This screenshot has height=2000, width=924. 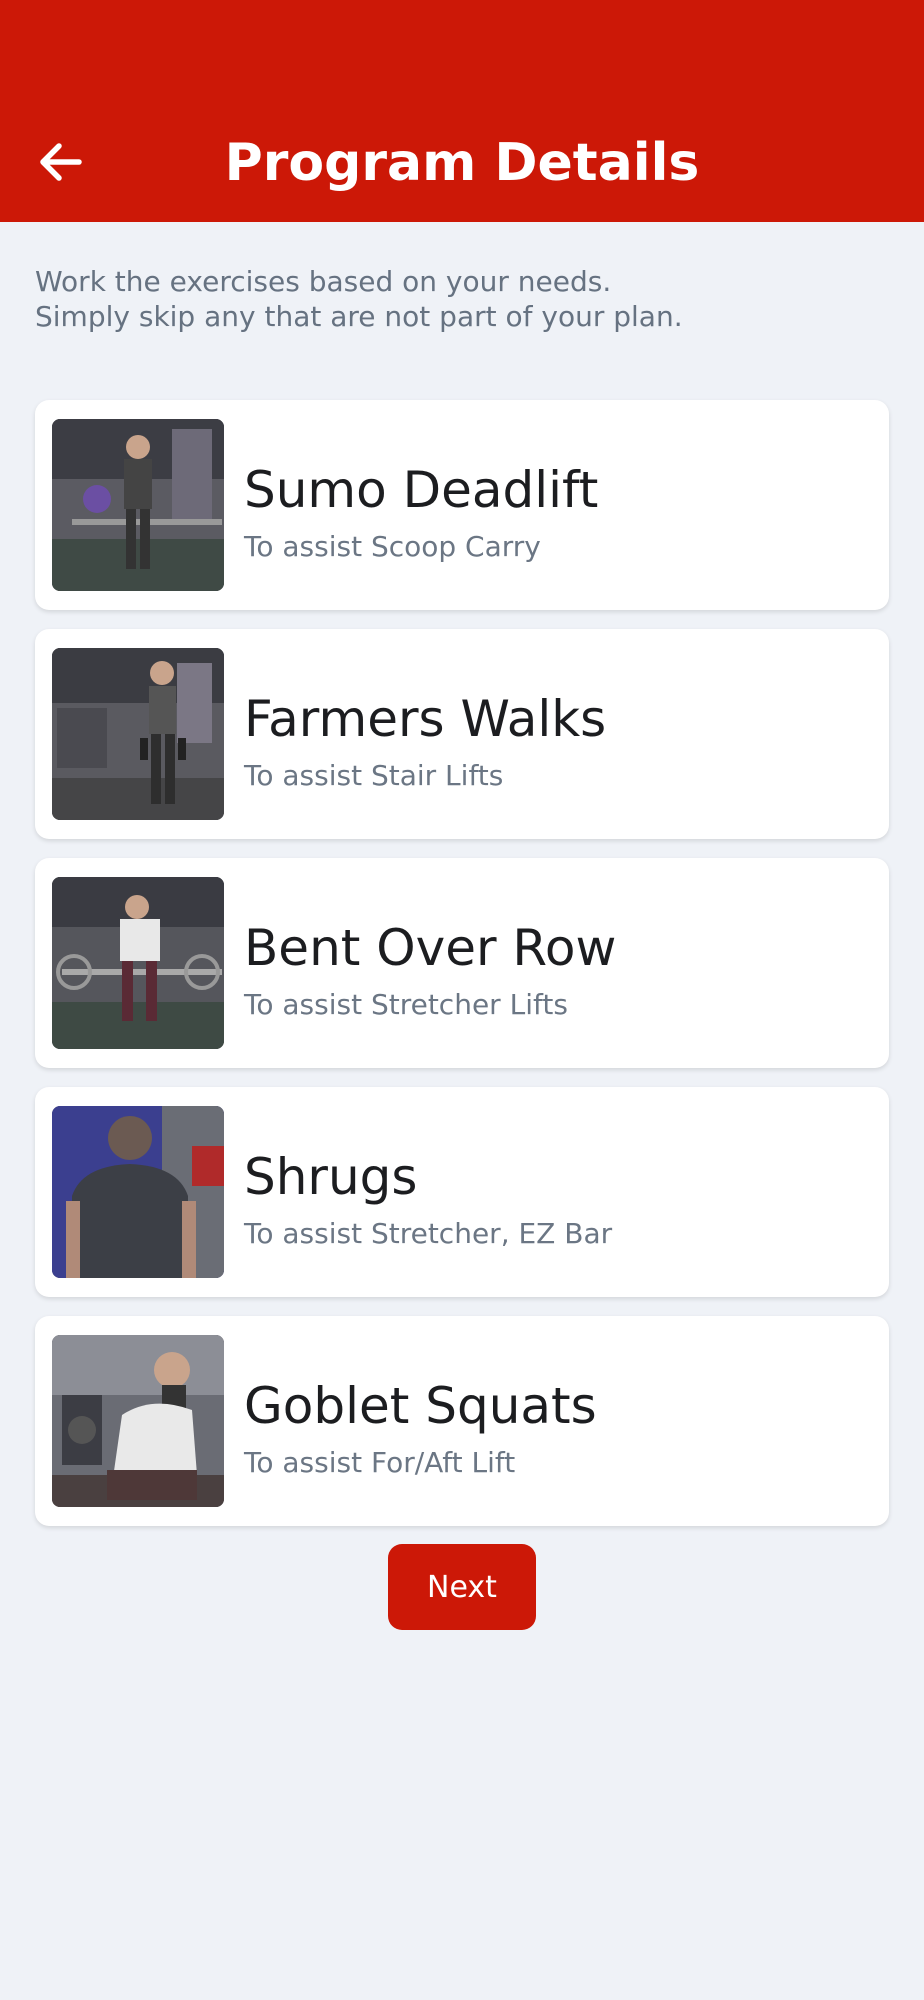 What do you see at coordinates (323, 281) in the screenshot?
I see `intro-line-1: Work the exercises based on your needs.` at bounding box center [323, 281].